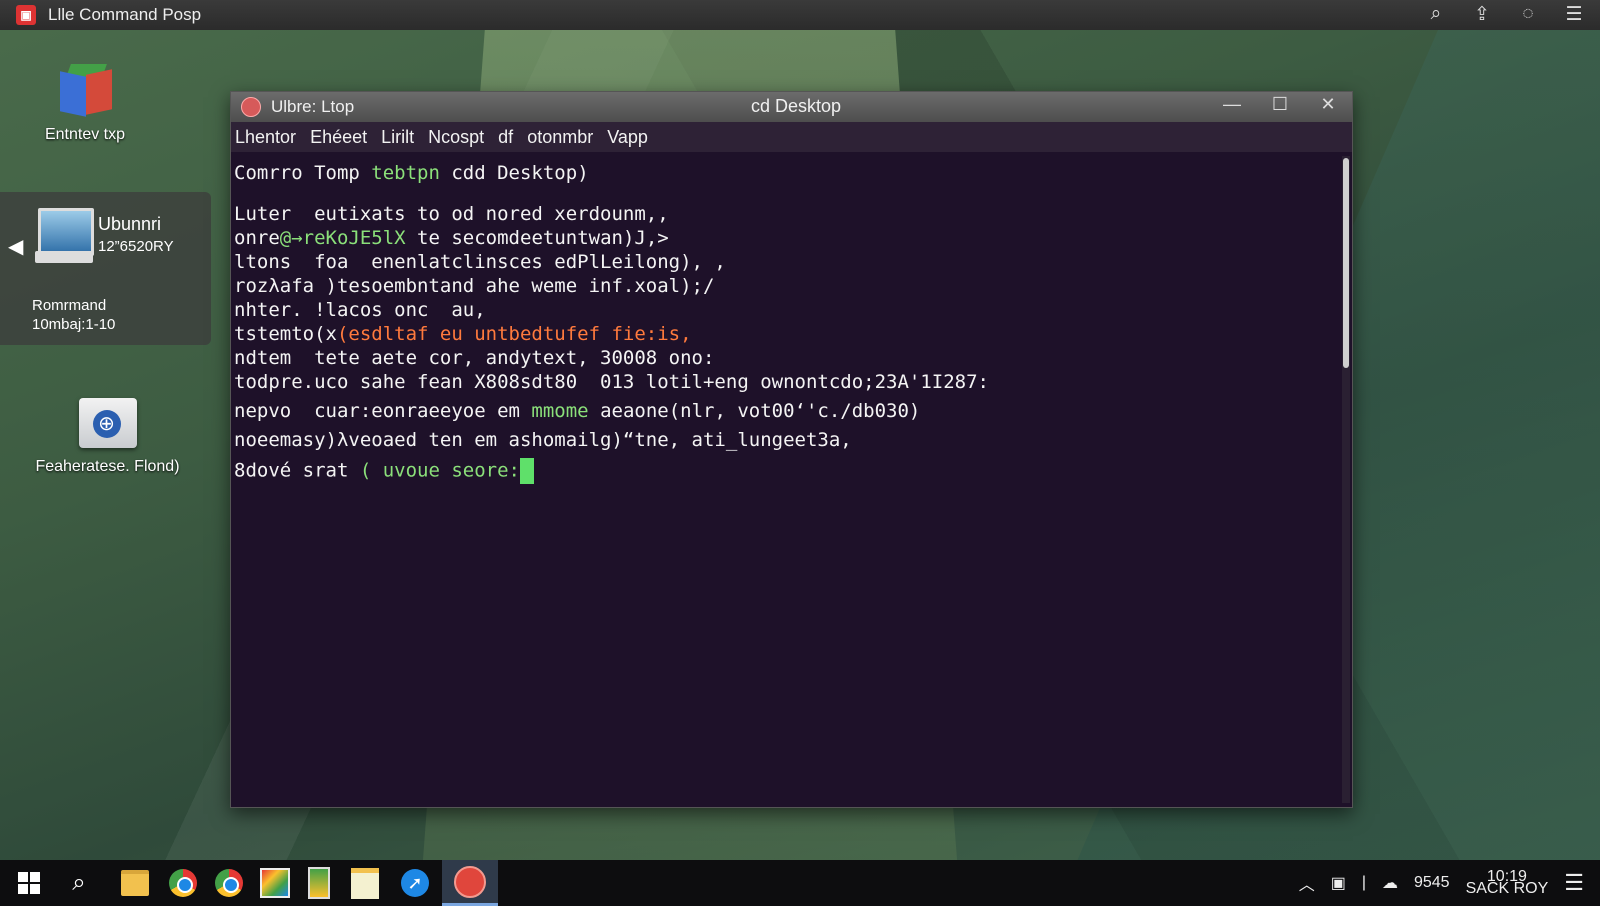 The width and height of the screenshot is (1600, 906). Describe the element at coordinates (415, 883) in the screenshot. I see `edge-icon: ➚` at that location.